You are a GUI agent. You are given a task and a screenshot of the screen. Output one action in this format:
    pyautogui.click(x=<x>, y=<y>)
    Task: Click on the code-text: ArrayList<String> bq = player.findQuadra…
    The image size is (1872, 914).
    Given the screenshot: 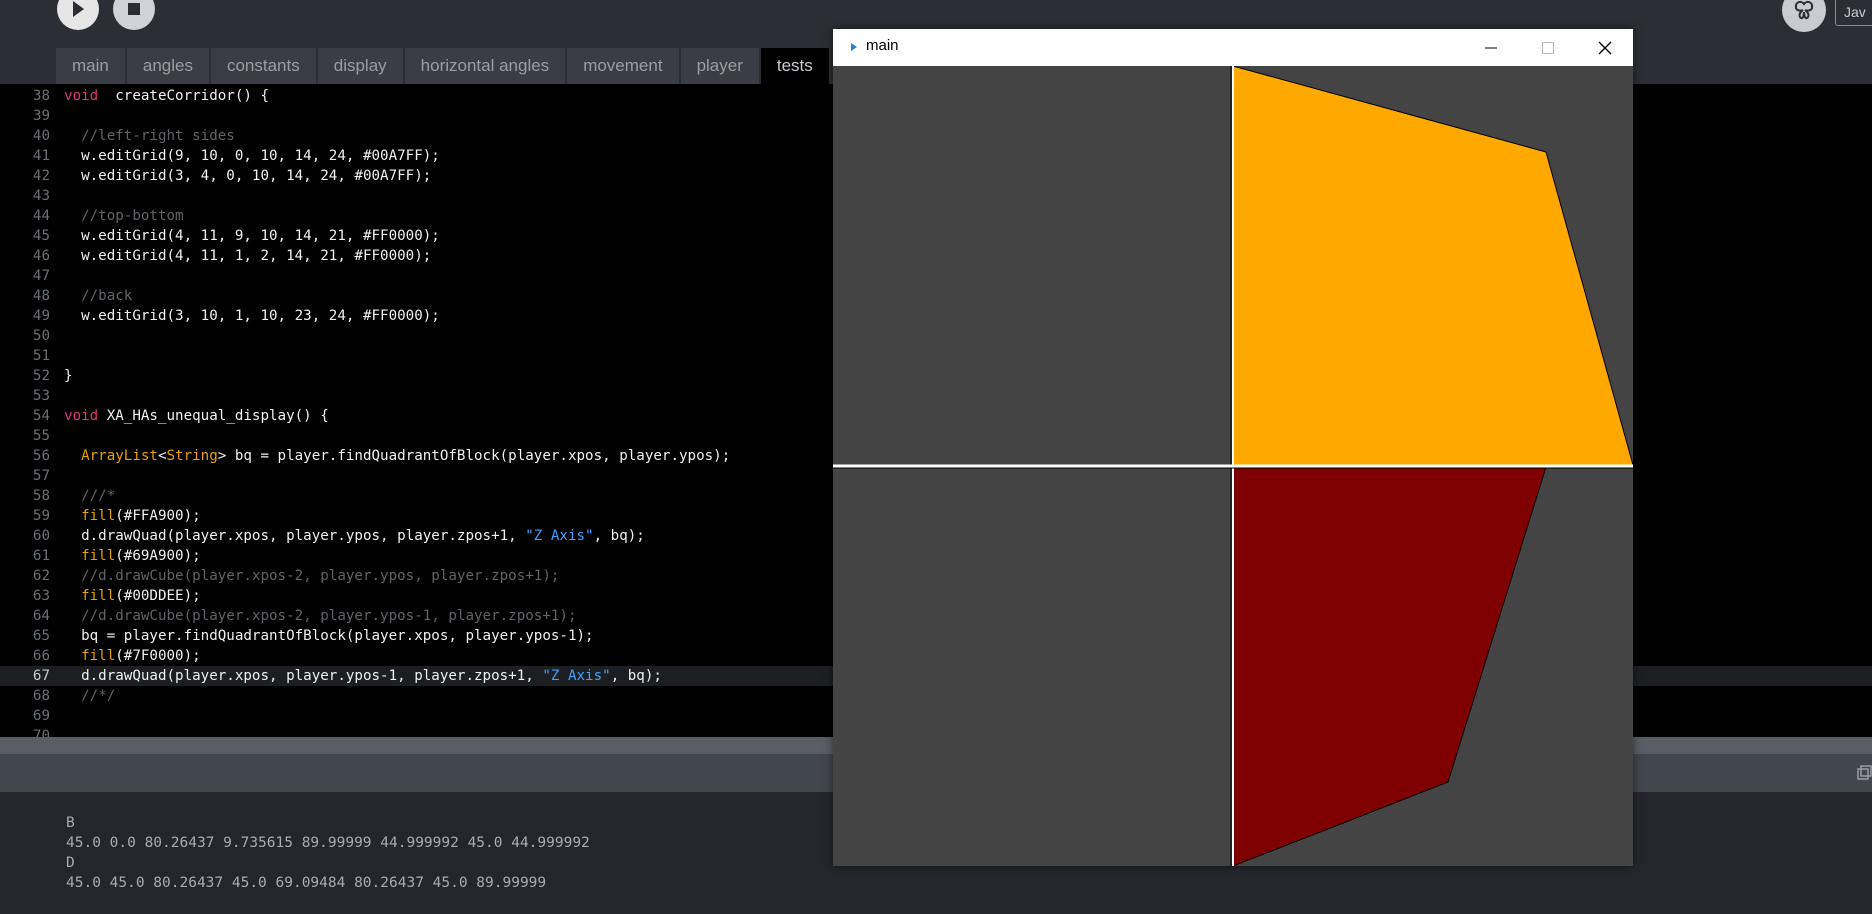 What is the action you would take?
    pyautogui.click(x=397, y=456)
    